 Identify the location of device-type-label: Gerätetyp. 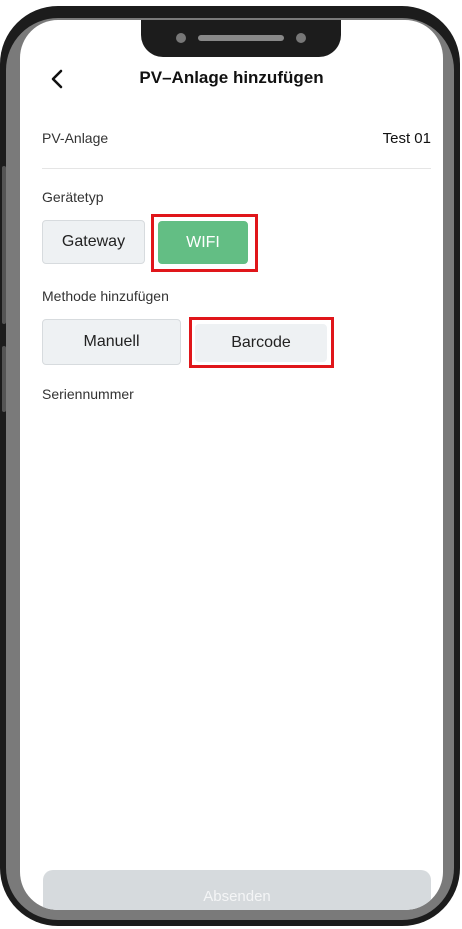
(73, 197).